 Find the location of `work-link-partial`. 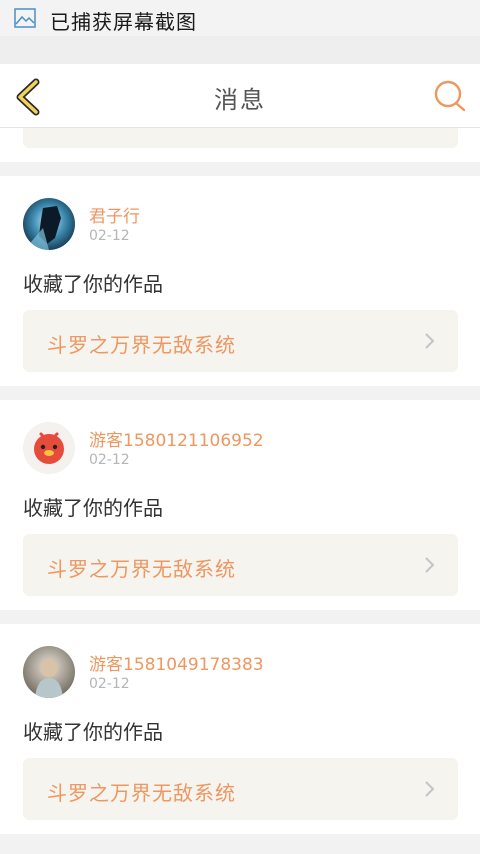

work-link-partial is located at coordinates (240, 138).